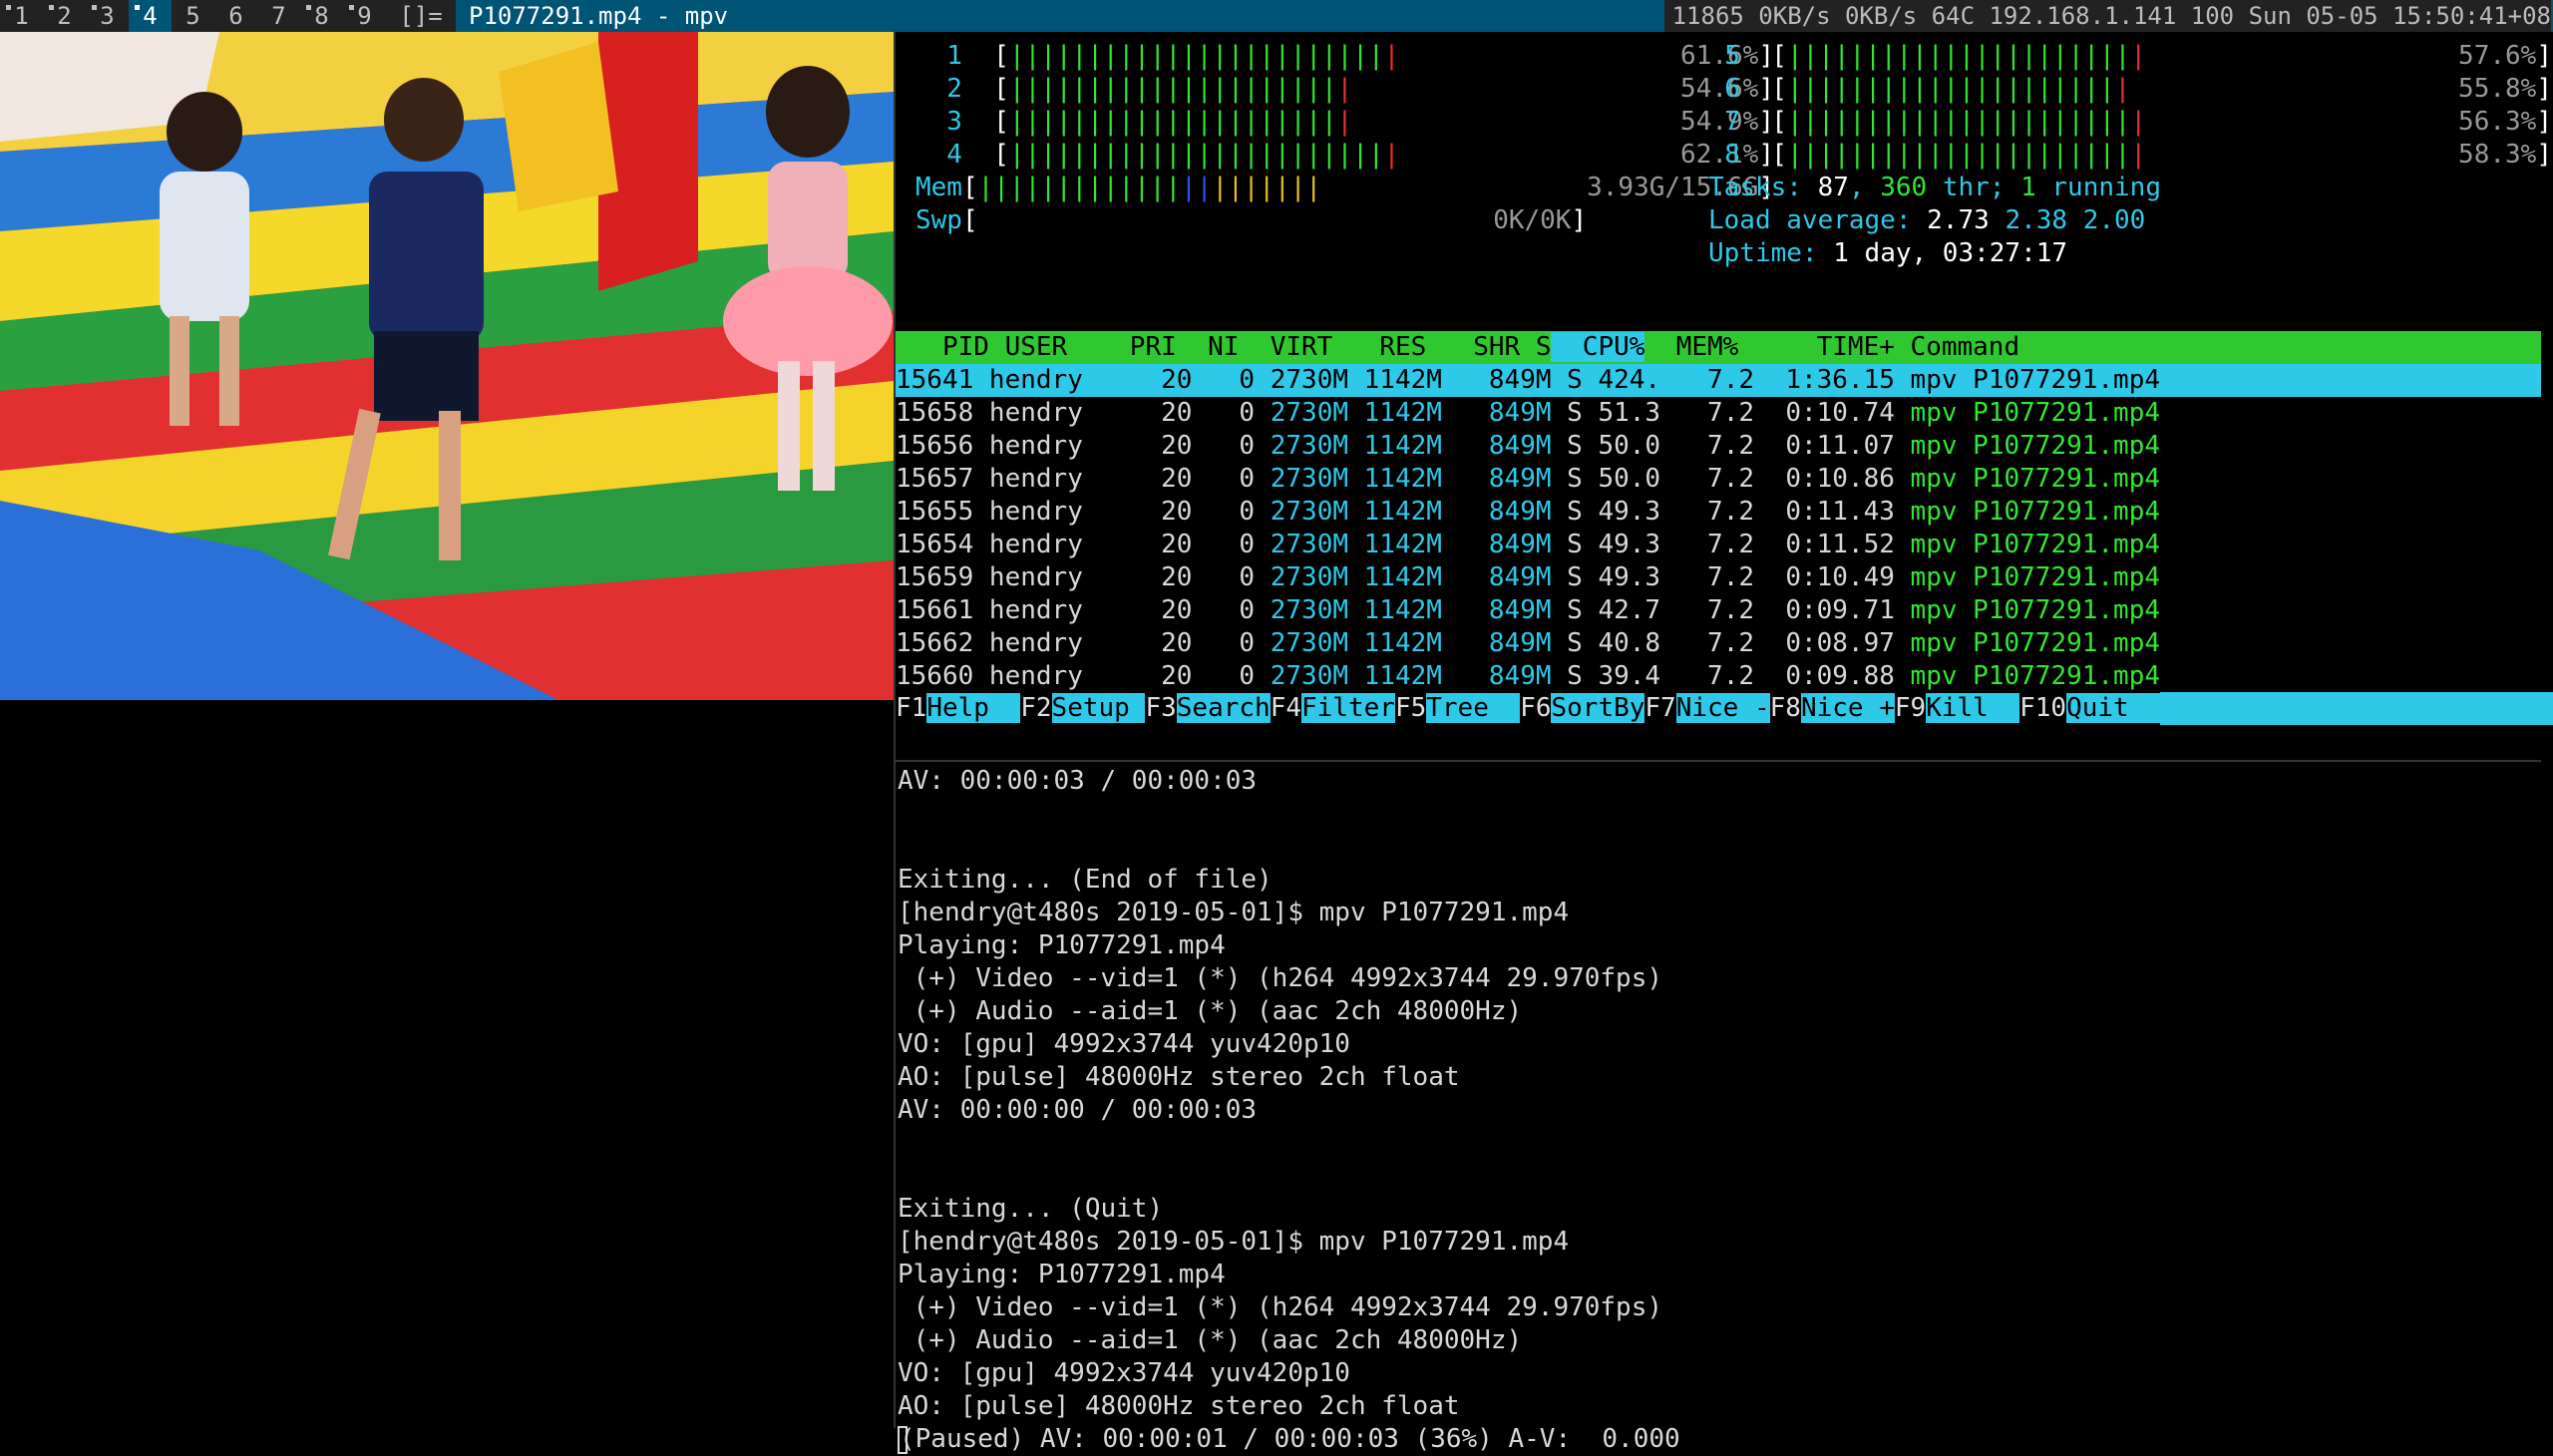  Describe the element at coordinates (193, 16) in the screenshot. I see `tag-5: 5` at that location.